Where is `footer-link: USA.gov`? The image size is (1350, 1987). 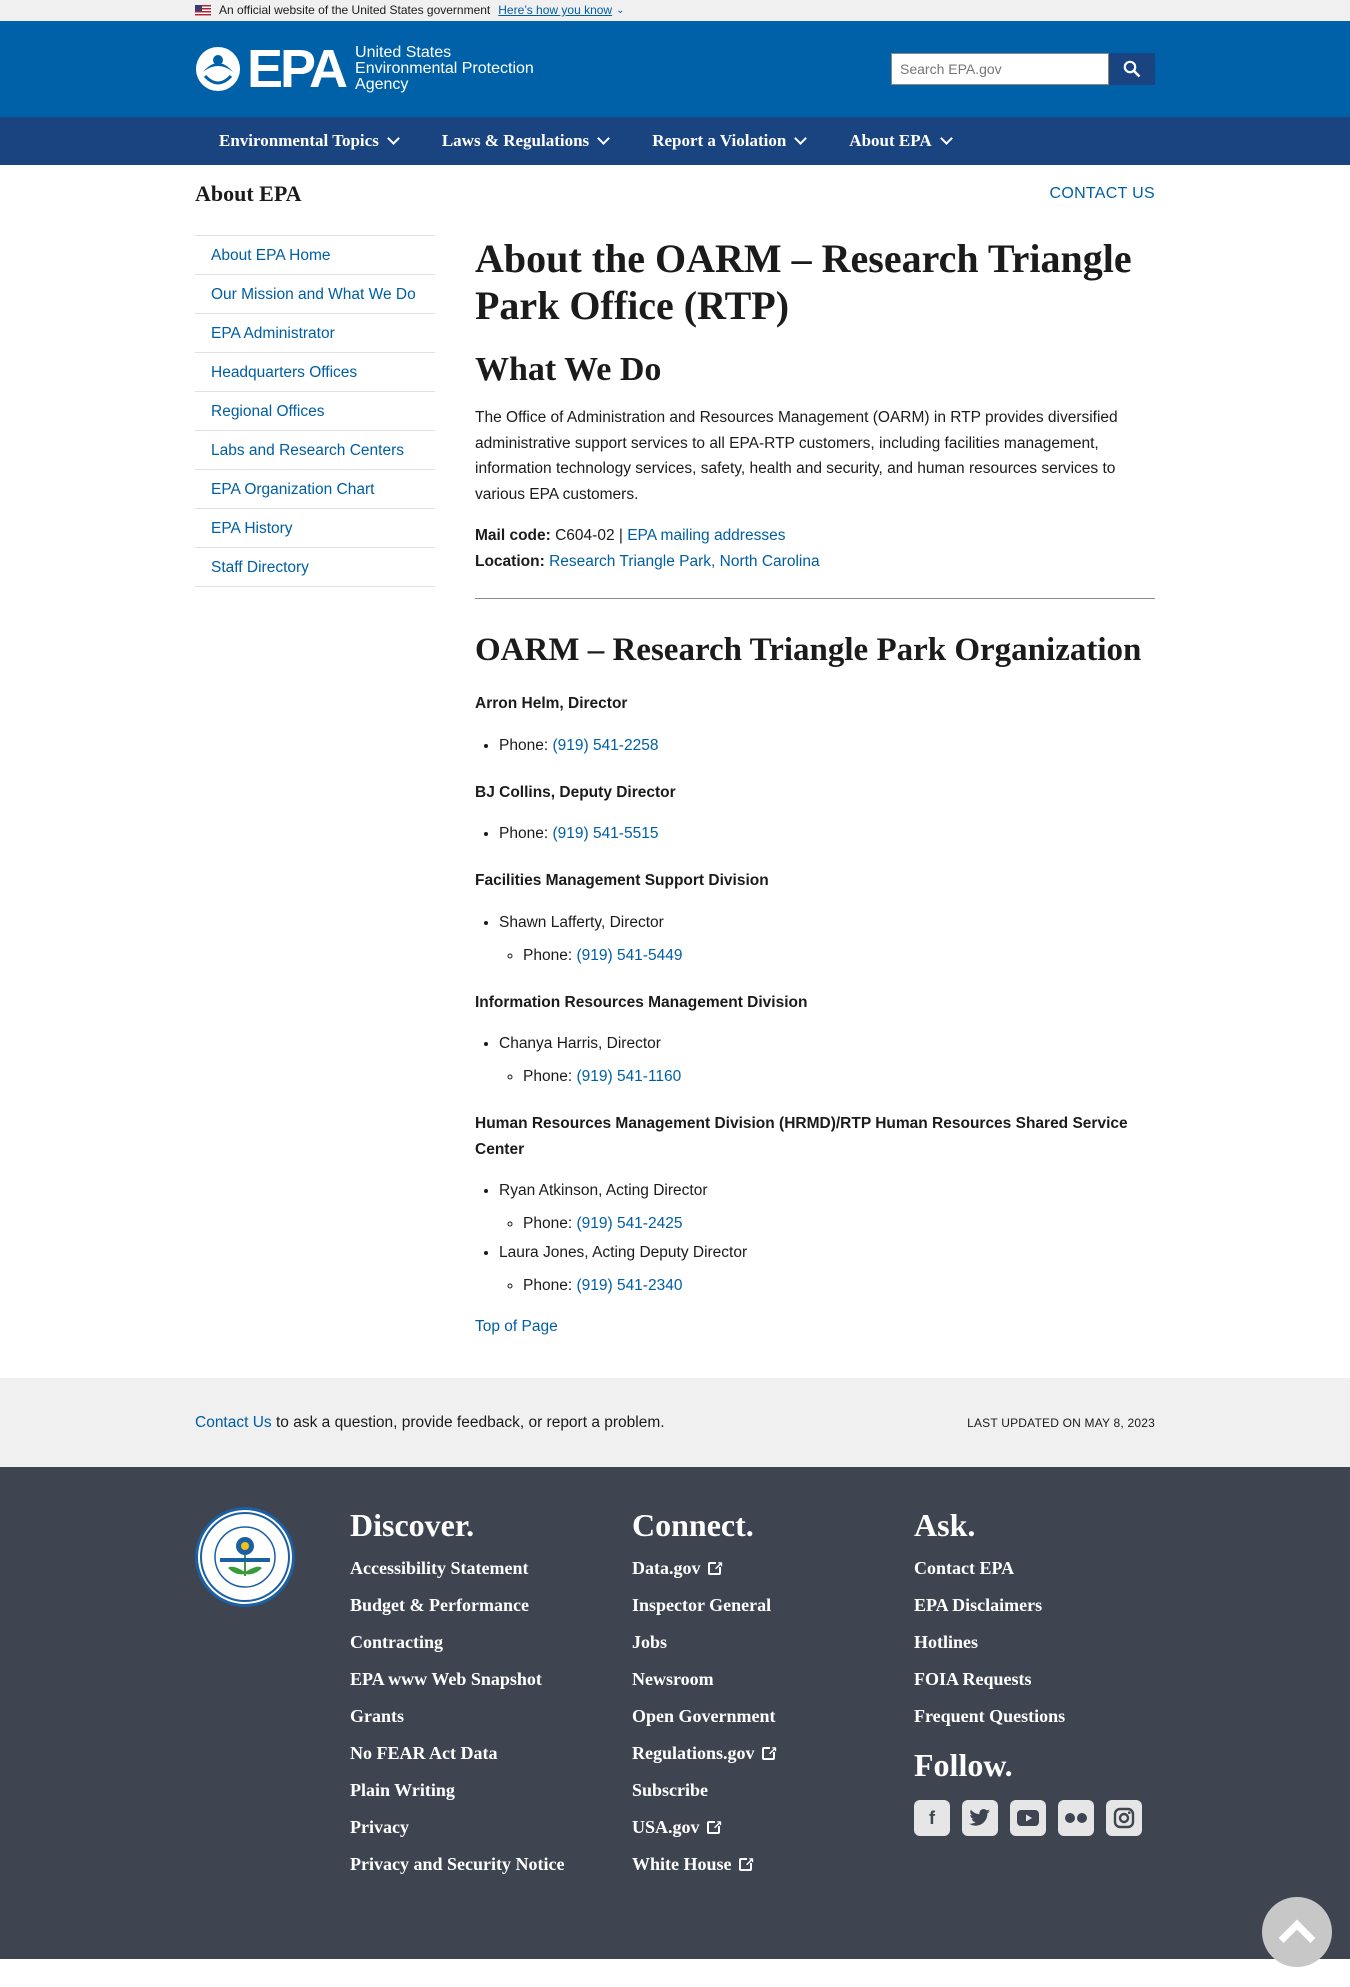 footer-link: USA.gov is located at coordinates (773, 1826).